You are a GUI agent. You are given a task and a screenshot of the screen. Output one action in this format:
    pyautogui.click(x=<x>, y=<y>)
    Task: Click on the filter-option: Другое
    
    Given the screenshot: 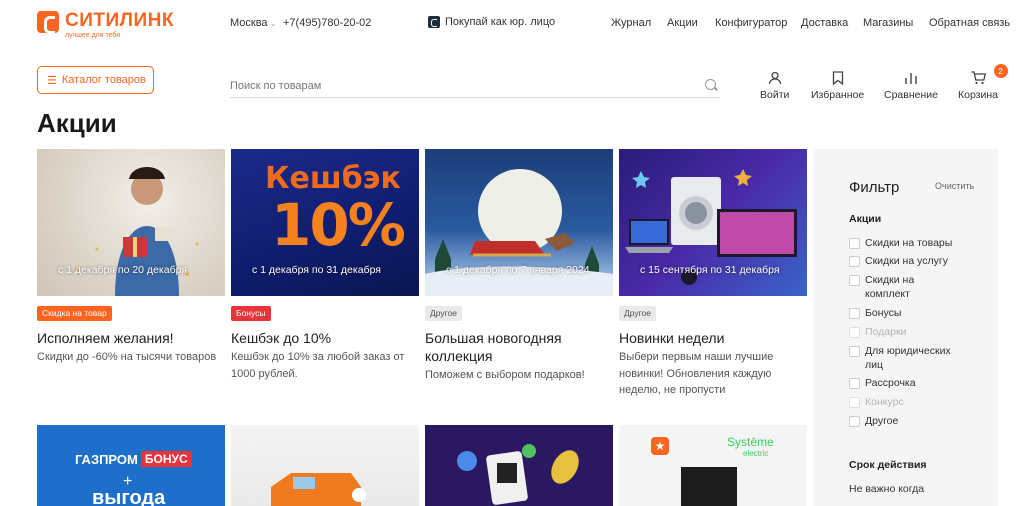 What is the action you would take?
    pyautogui.click(x=919, y=422)
    